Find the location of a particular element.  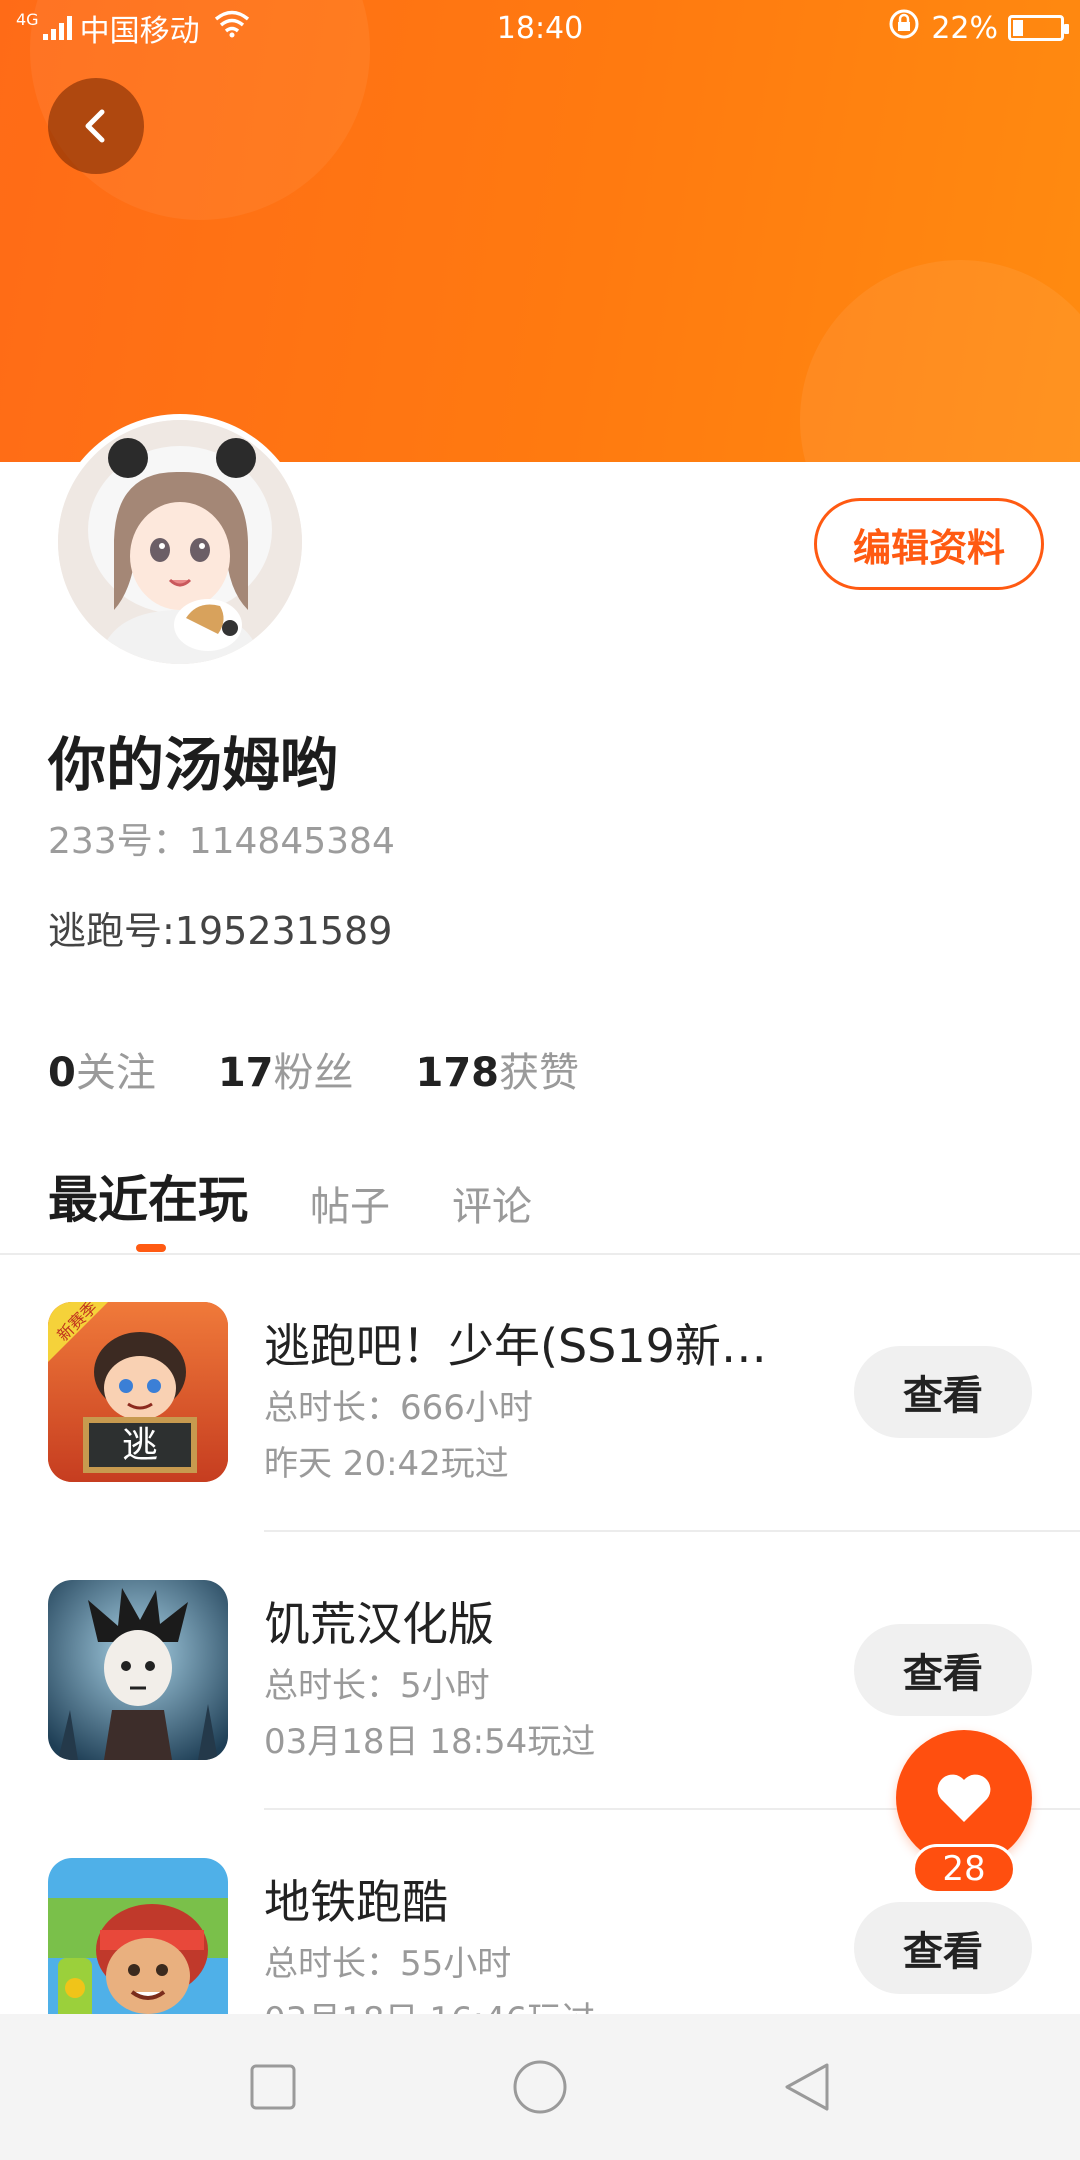

square-icon is located at coordinates (273, 2087).